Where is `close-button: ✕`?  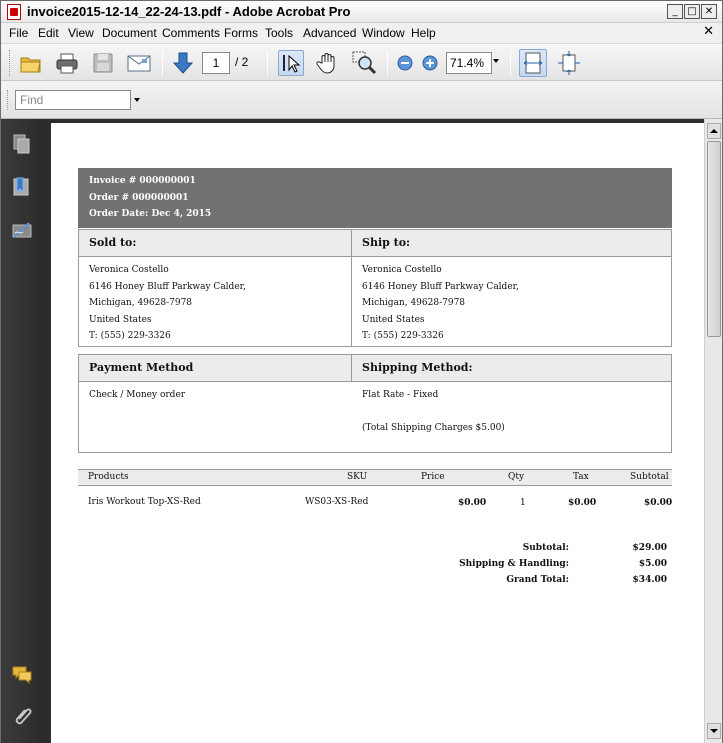
close-button: ✕ is located at coordinates (709, 11).